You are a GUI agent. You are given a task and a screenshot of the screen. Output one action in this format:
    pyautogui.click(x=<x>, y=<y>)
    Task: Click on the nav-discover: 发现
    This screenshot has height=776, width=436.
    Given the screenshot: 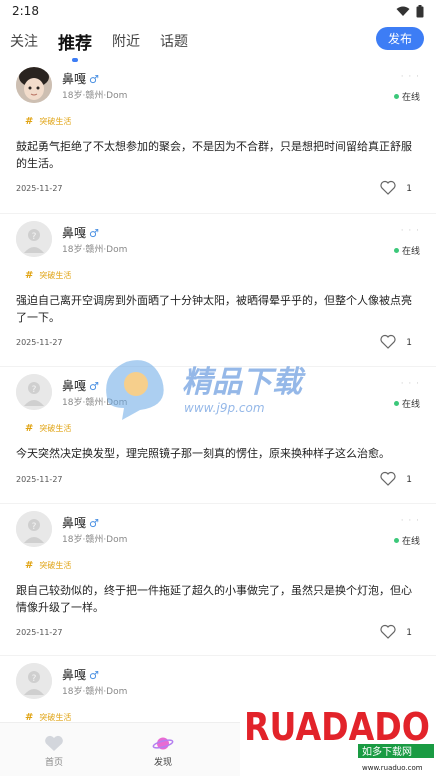 What is the action you would take?
    pyautogui.click(x=163, y=751)
    